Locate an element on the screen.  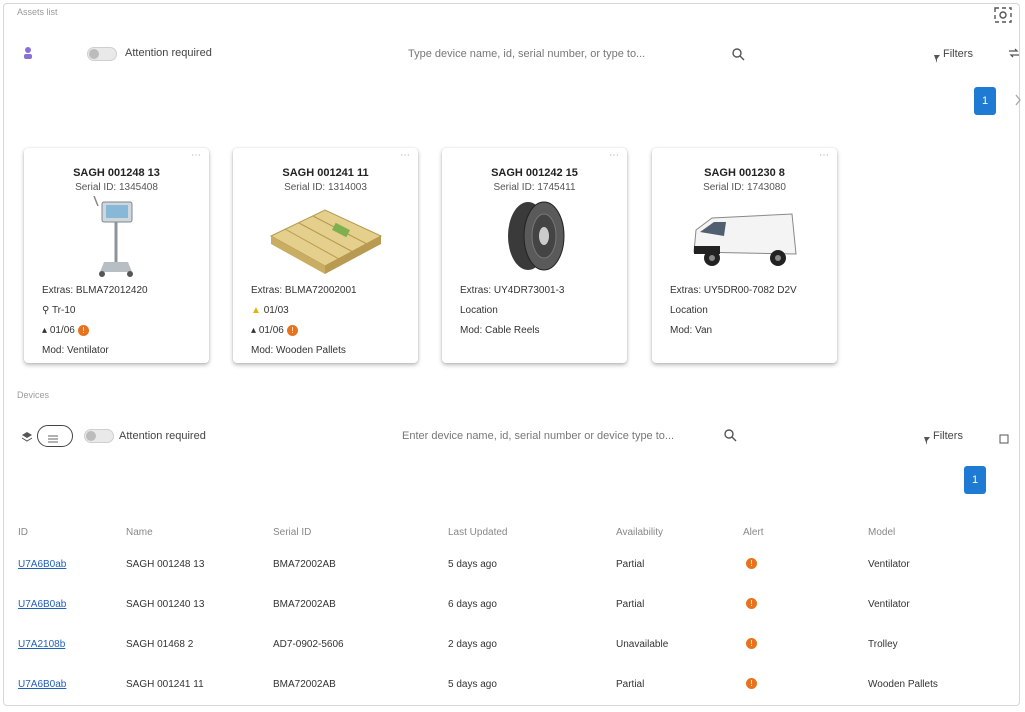
card-model: Mod: Cable Reels is located at coordinates (500, 330).